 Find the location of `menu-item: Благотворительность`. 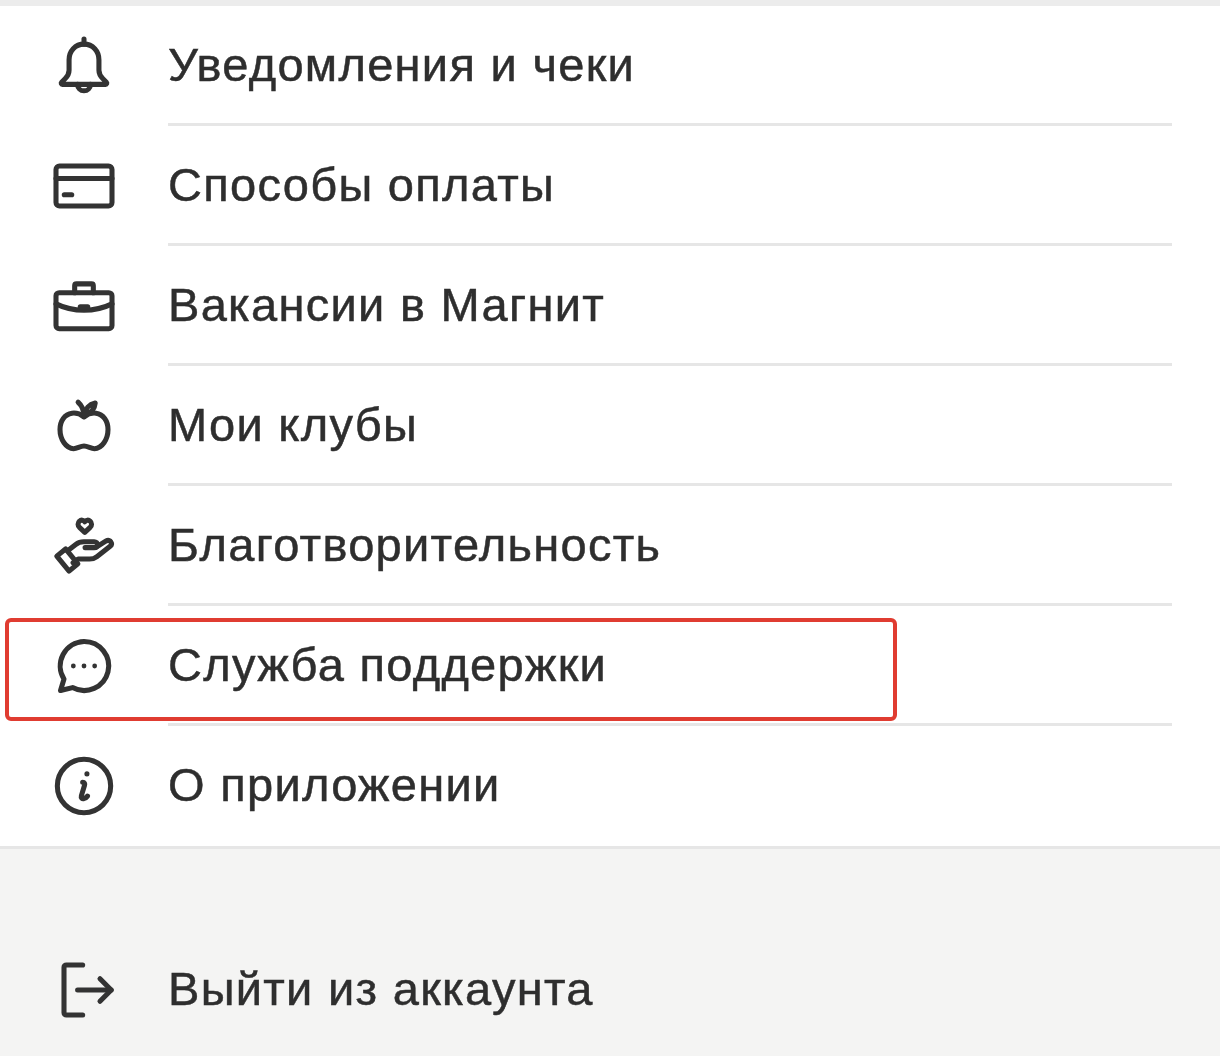

menu-item: Благотворительность is located at coordinates (610, 546).